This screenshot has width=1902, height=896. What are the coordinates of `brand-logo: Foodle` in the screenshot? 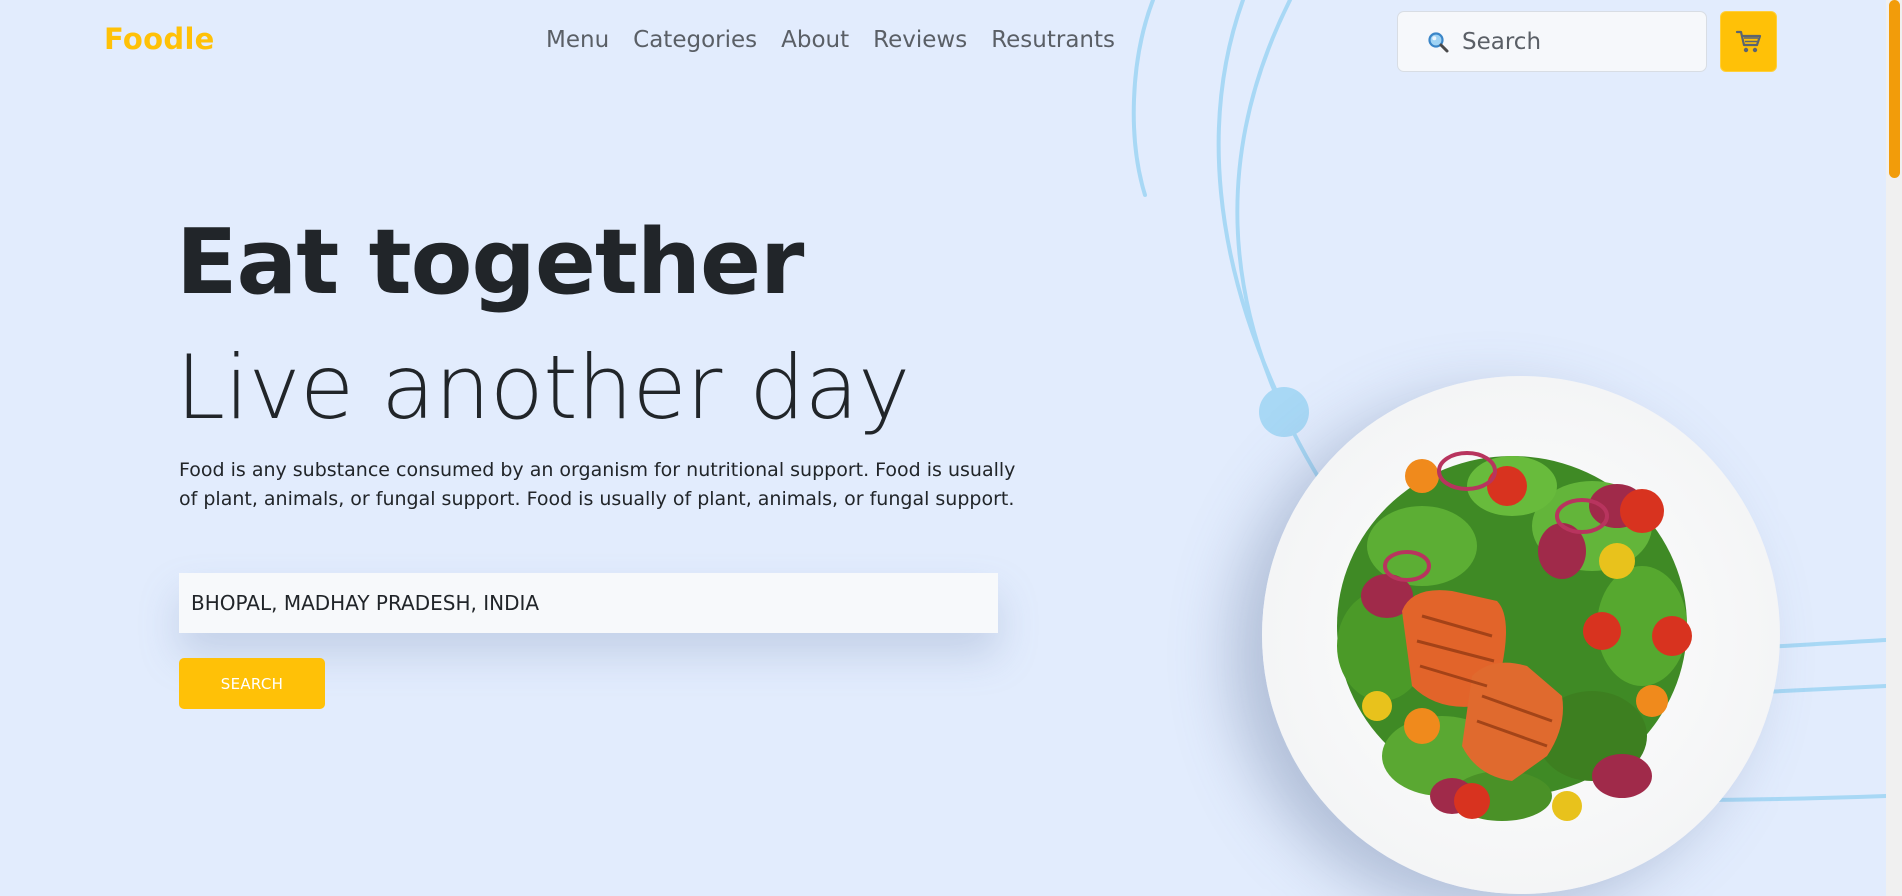 It's located at (159, 39).